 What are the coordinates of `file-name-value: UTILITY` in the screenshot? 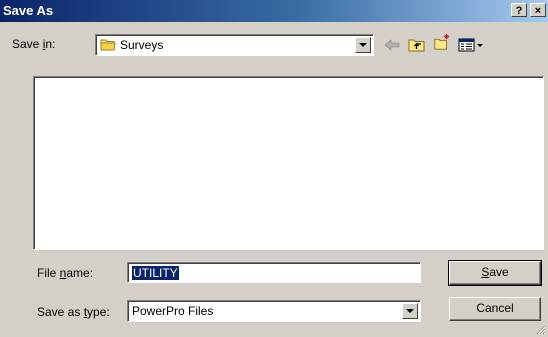 It's located at (155, 273).